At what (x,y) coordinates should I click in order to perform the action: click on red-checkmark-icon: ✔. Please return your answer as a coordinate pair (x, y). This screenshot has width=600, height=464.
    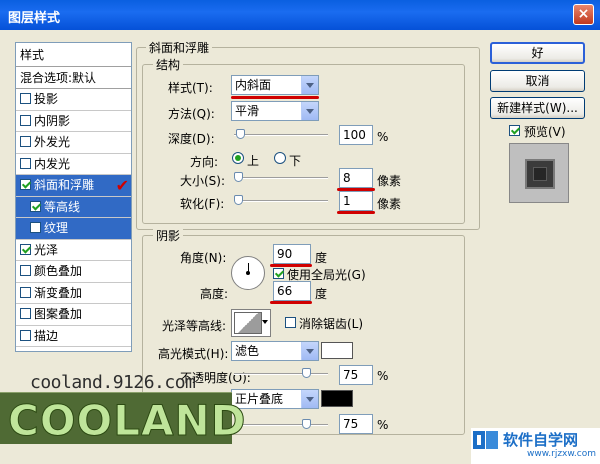
    Looking at the image, I should click on (122, 185).